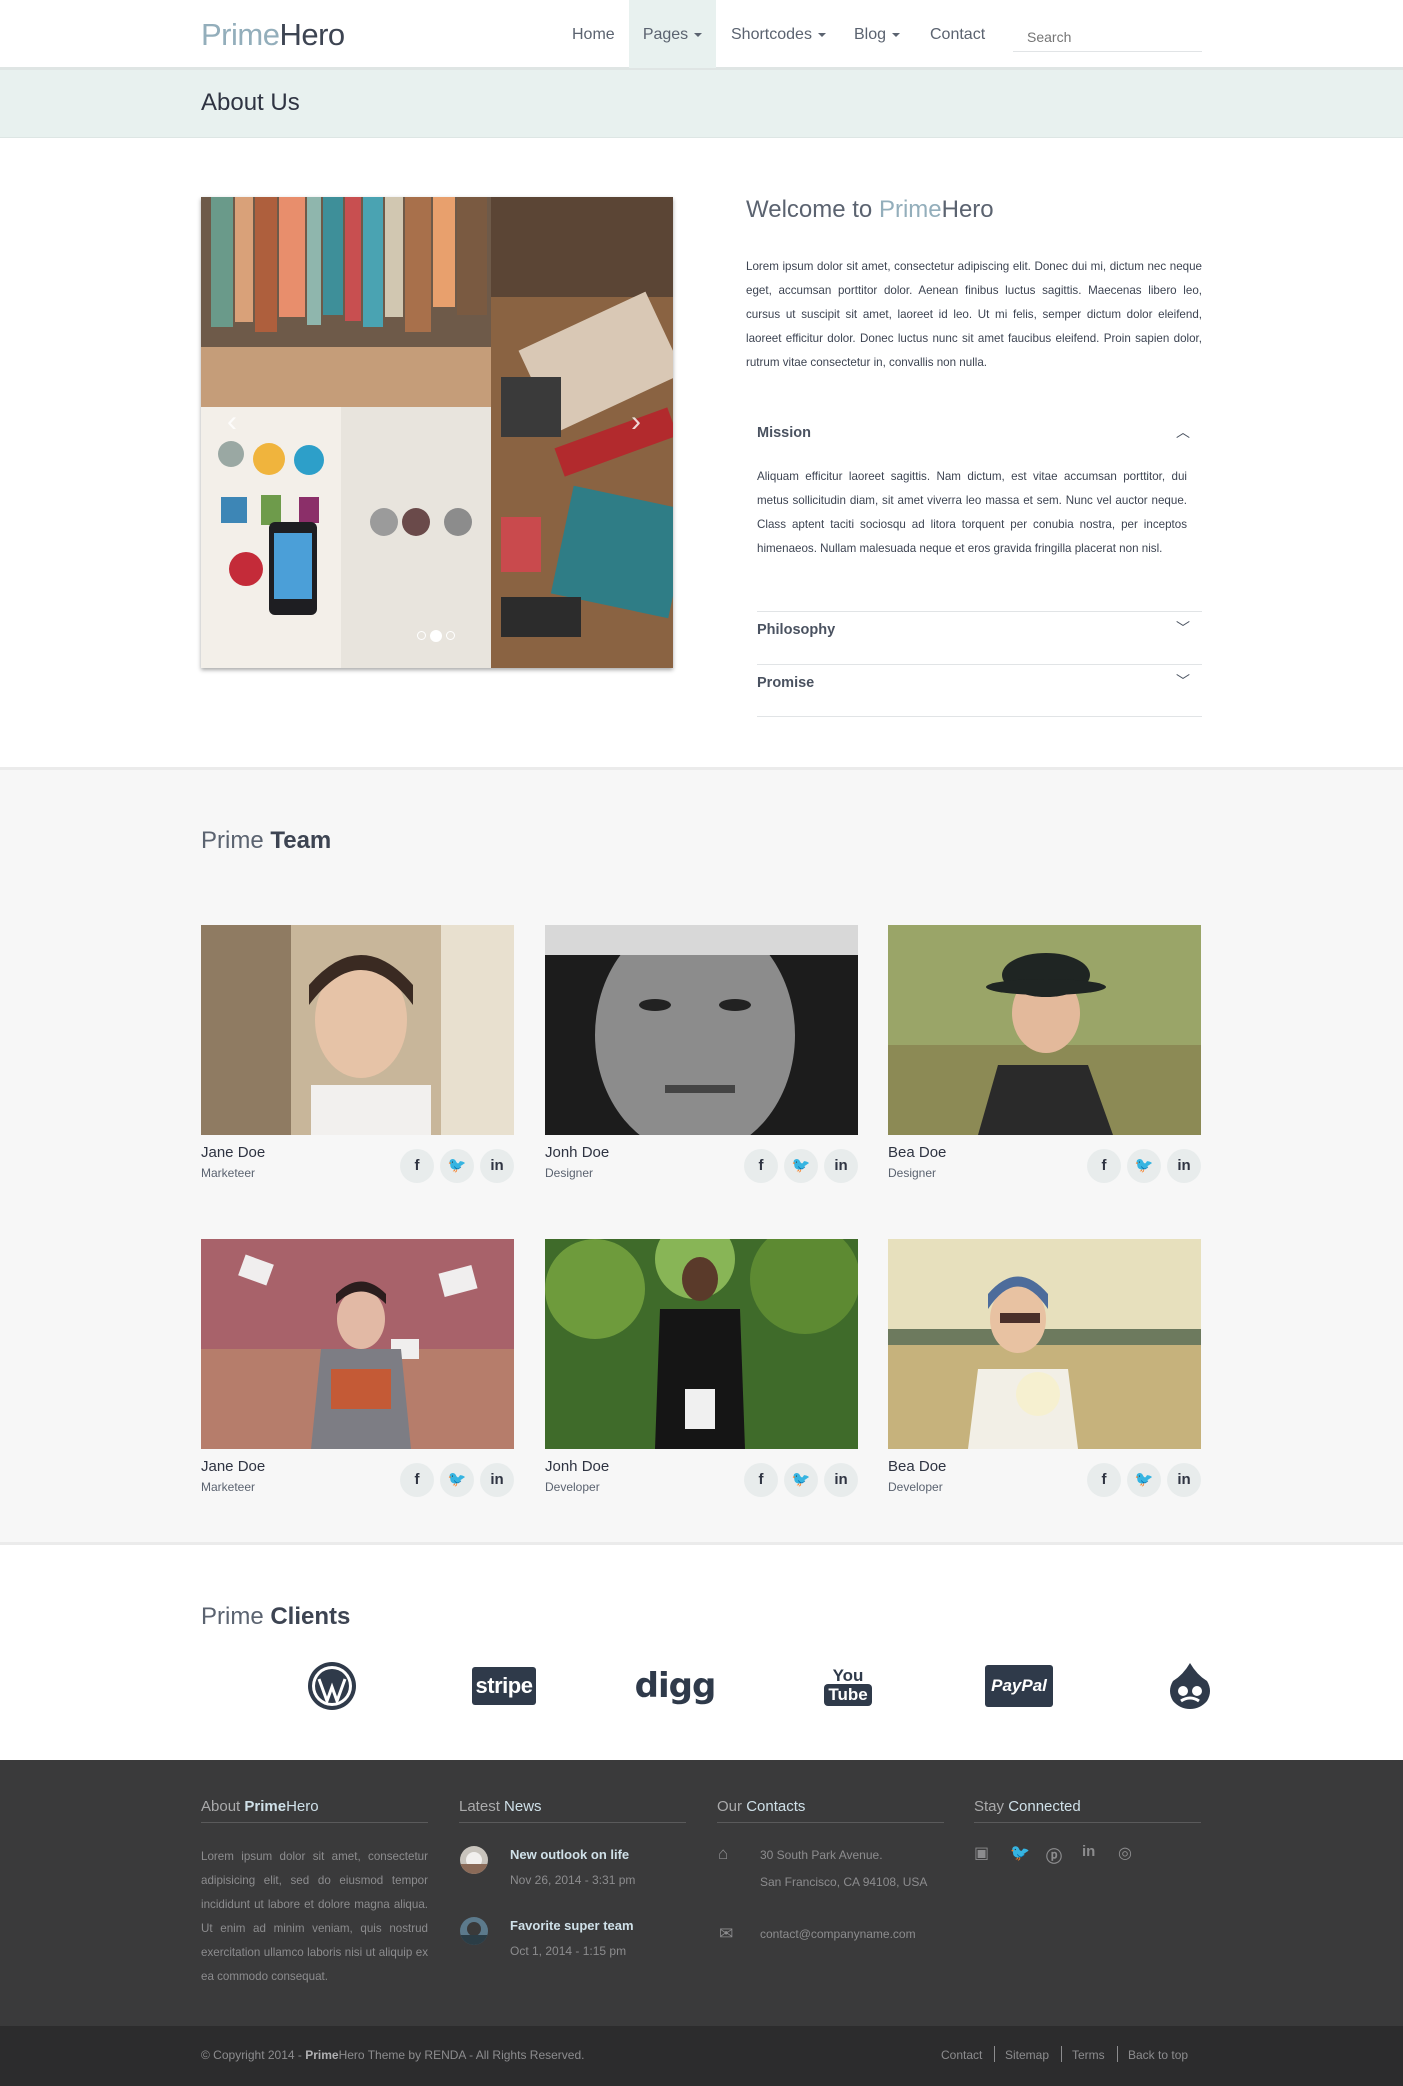 This screenshot has width=1403, height=2086. What do you see at coordinates (273, 35) in the screenshot?
I see `logo: PrimeHero` at bounding box center [273, 35].